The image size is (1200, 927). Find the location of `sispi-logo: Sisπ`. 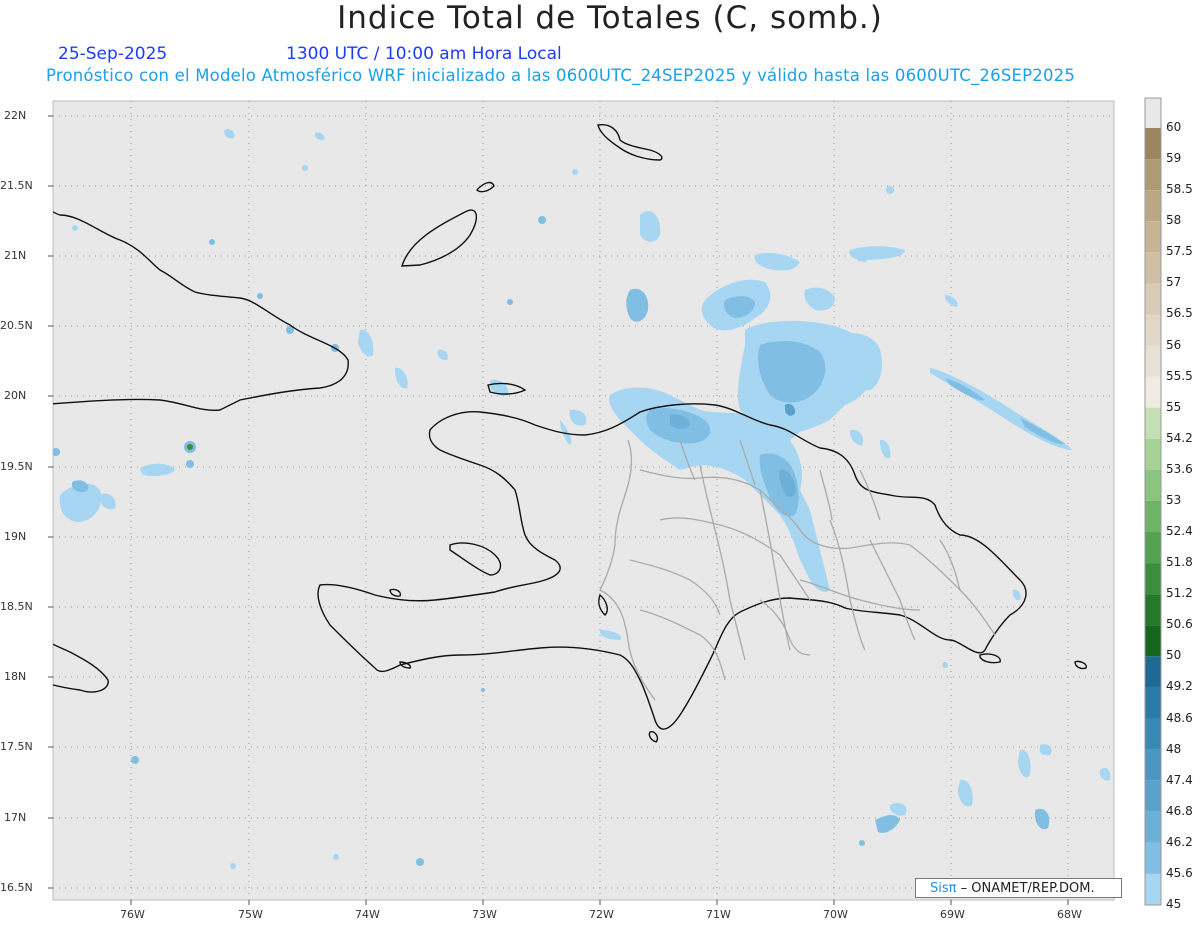

sispi-logo: Sisπ is located at coordinates (943, 888).